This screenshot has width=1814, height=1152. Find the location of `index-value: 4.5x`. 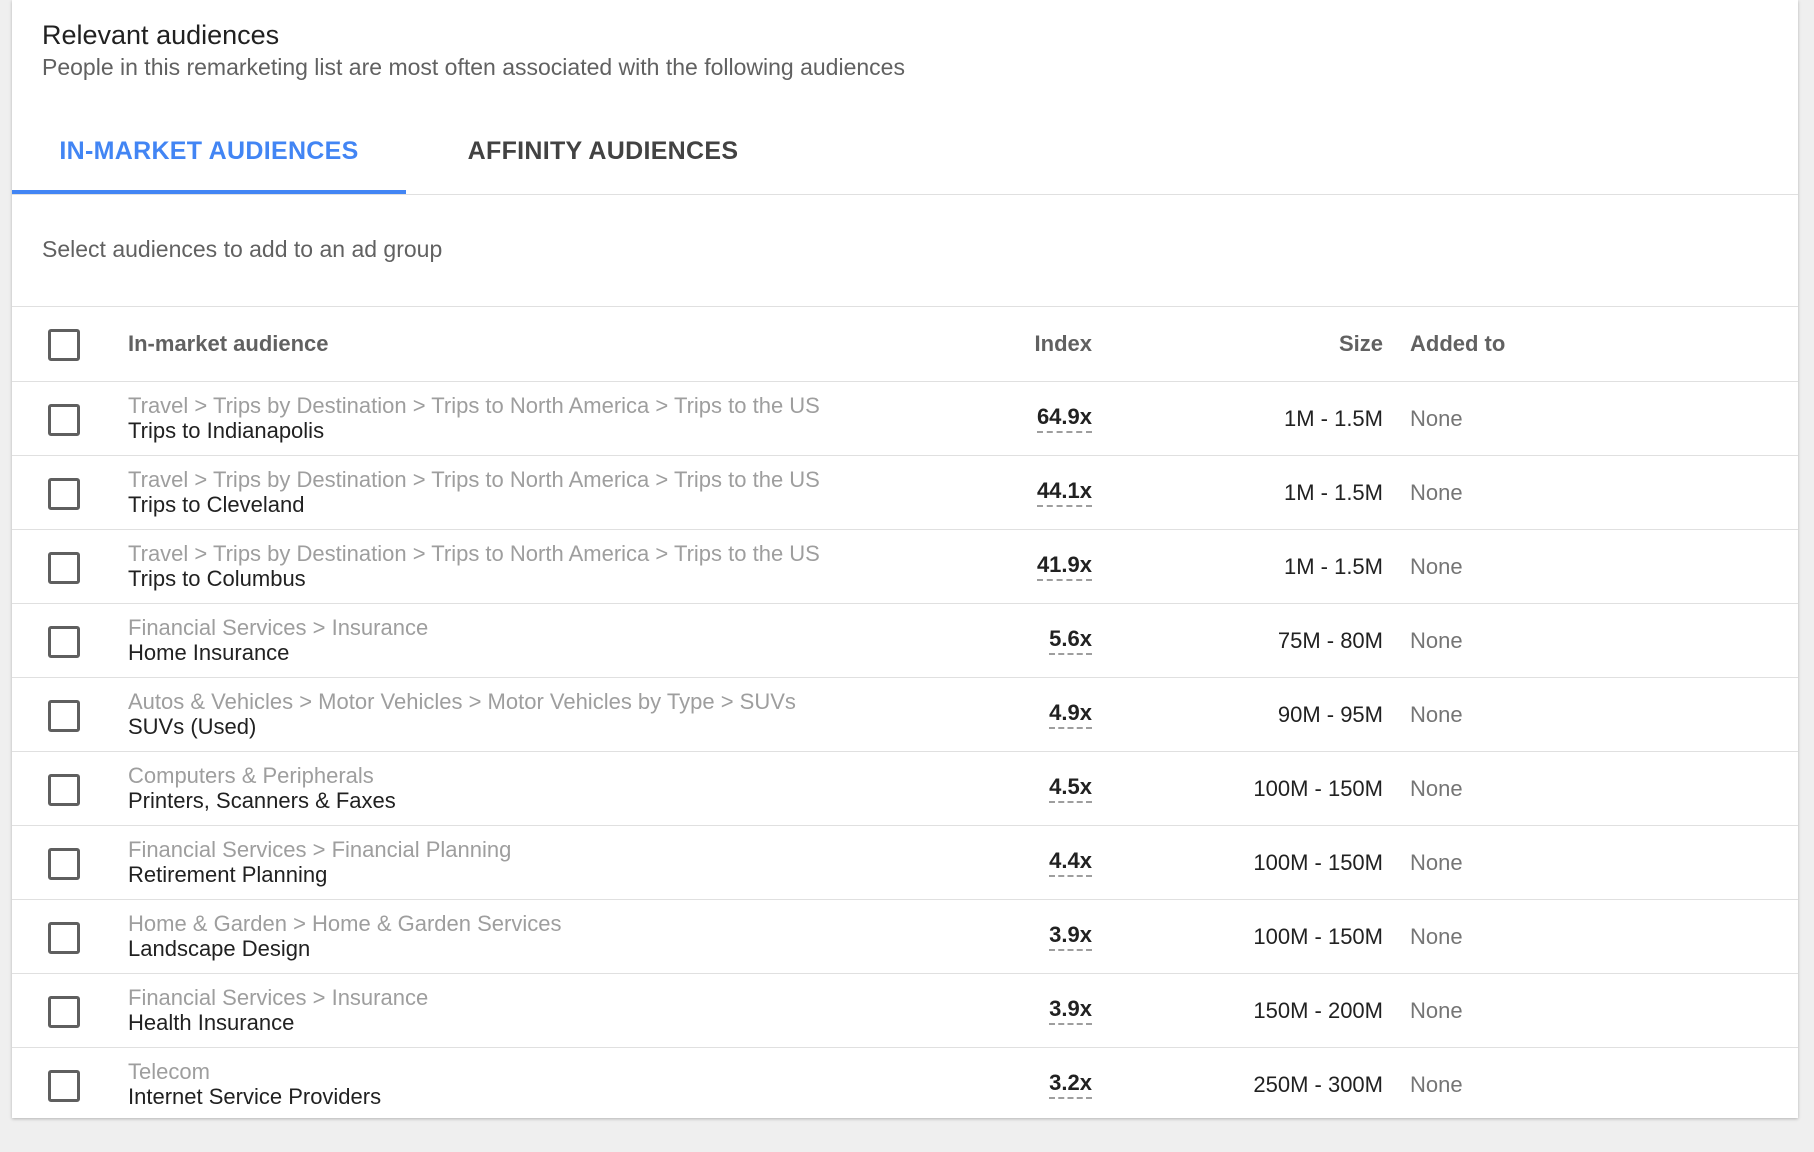

index-value: 4.5x is located at coordinates (1070, 788).